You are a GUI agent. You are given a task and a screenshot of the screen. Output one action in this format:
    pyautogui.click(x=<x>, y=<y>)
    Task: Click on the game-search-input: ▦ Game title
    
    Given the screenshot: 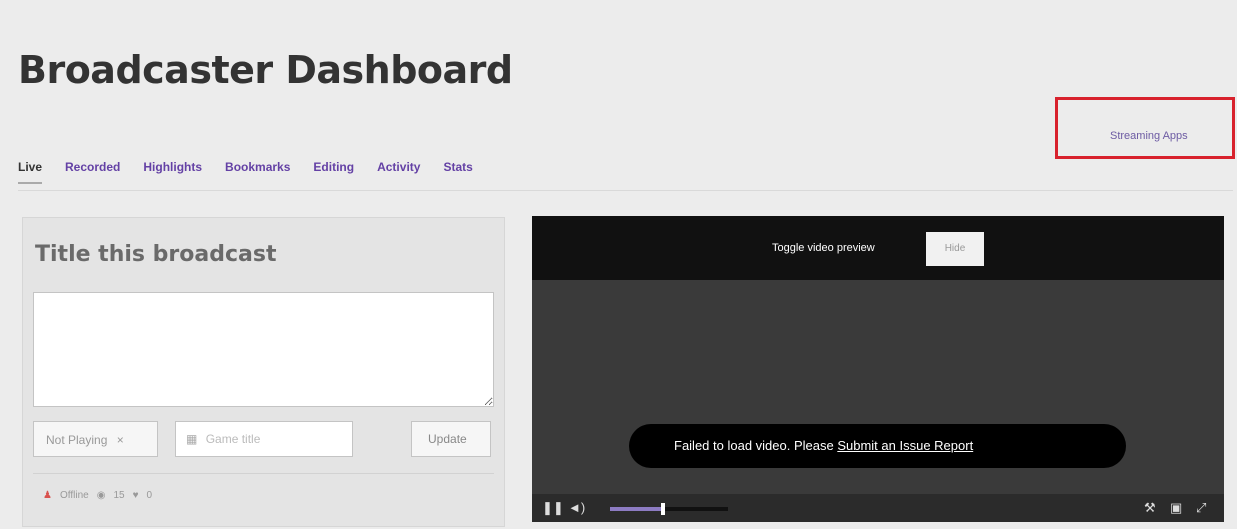 What is the action you would take?
    pyautogui.click(x=264, y=439)
    